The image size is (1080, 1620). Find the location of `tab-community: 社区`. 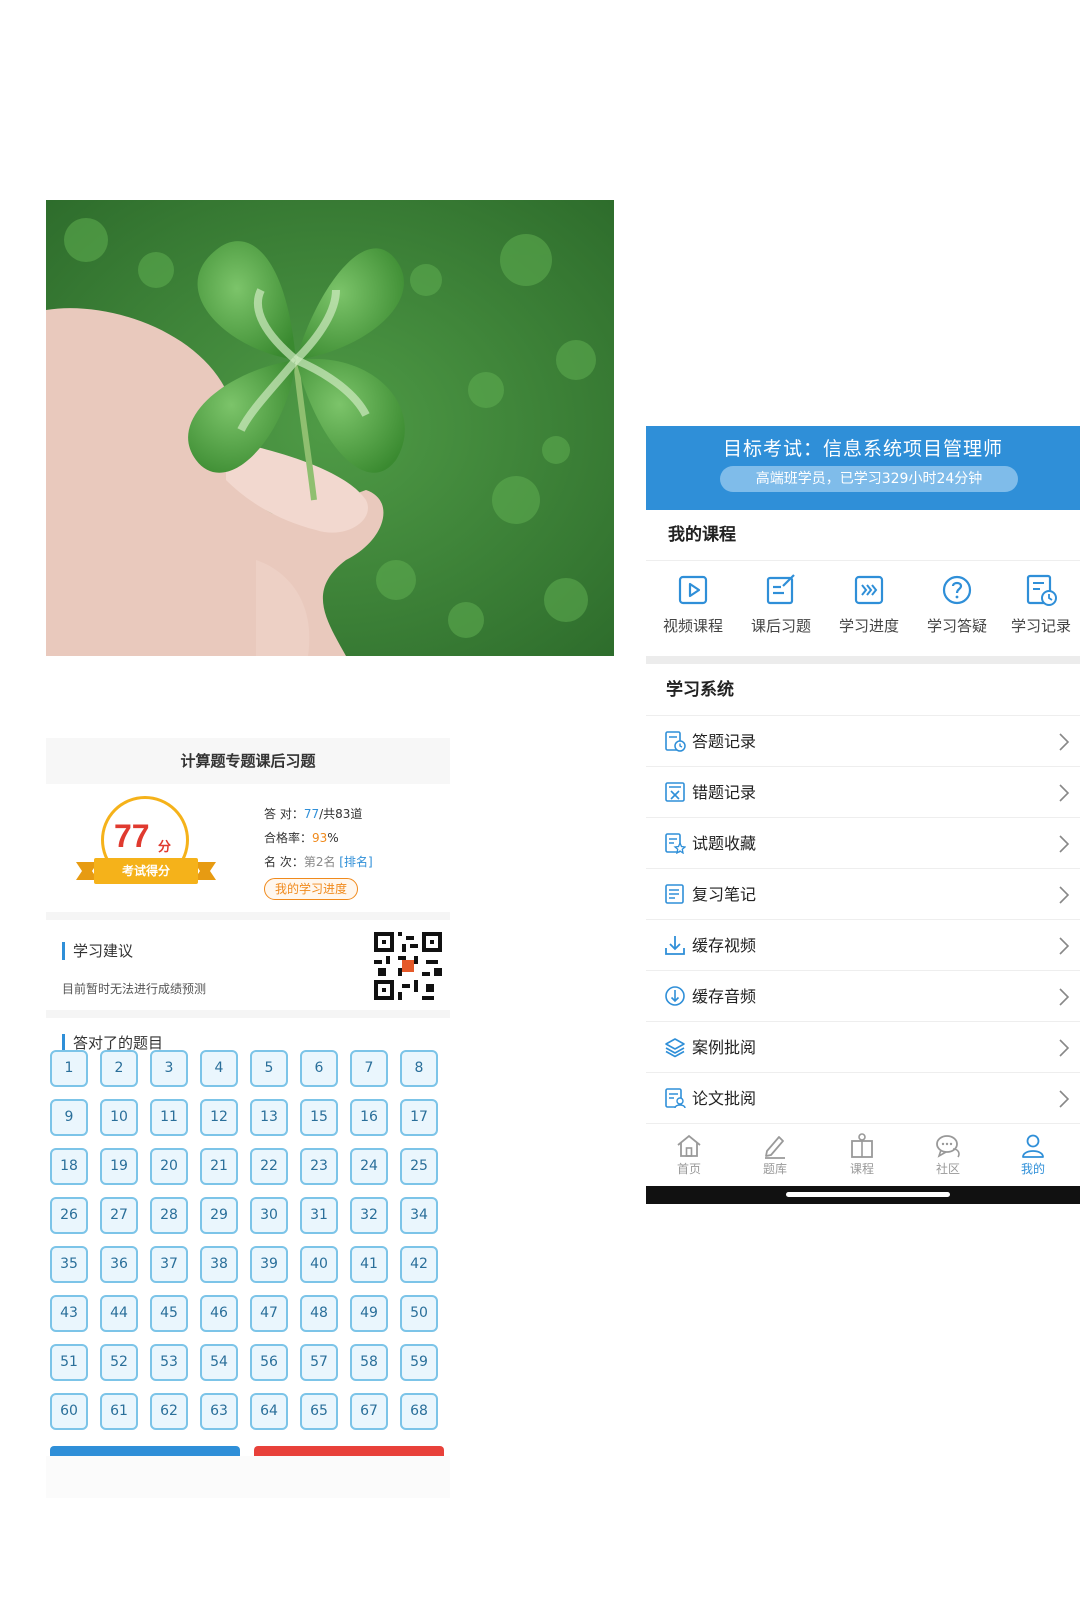

tab-community: 社区 is located at coordinates (948, 1154).